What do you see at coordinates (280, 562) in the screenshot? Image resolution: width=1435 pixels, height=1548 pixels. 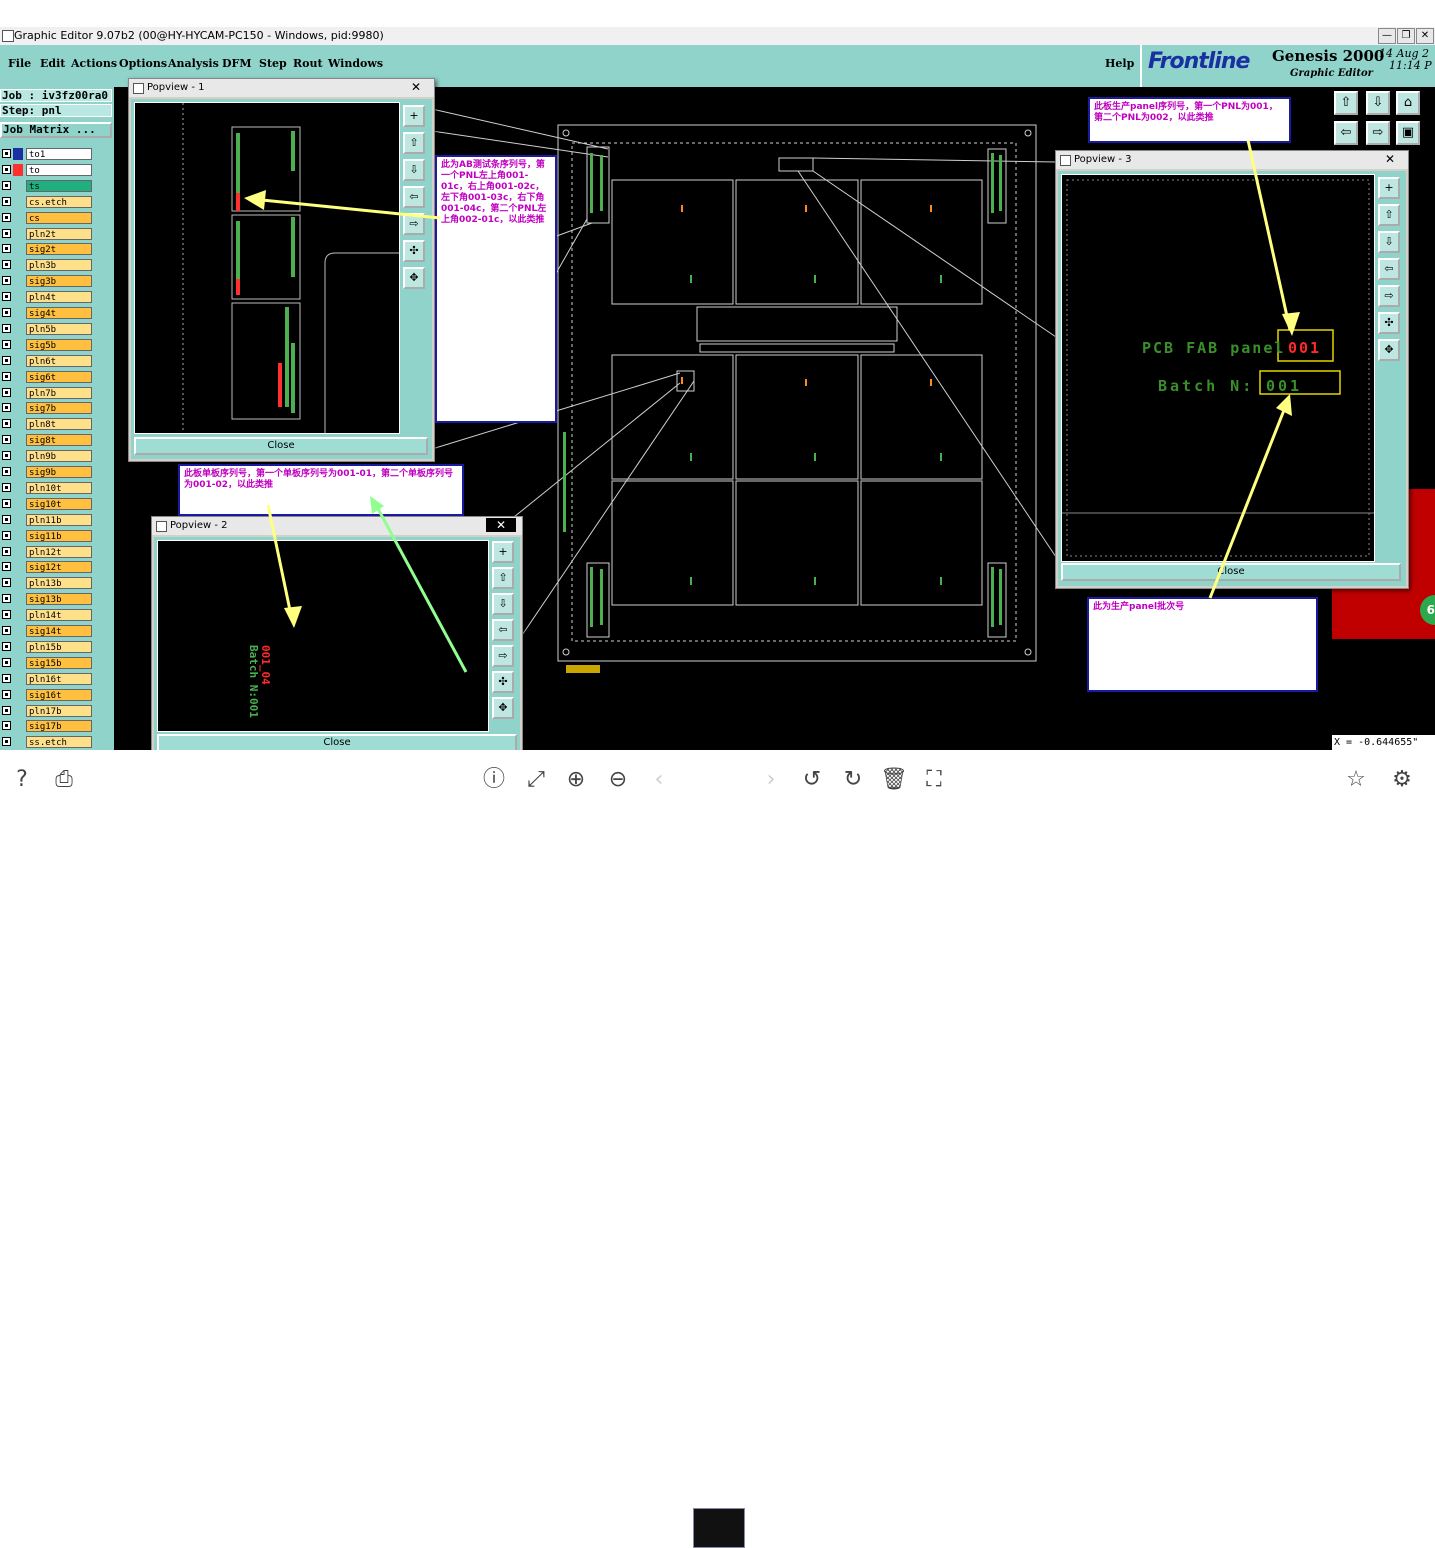 I see `arrow-to-board-serial` at bounding box center [280, 562].